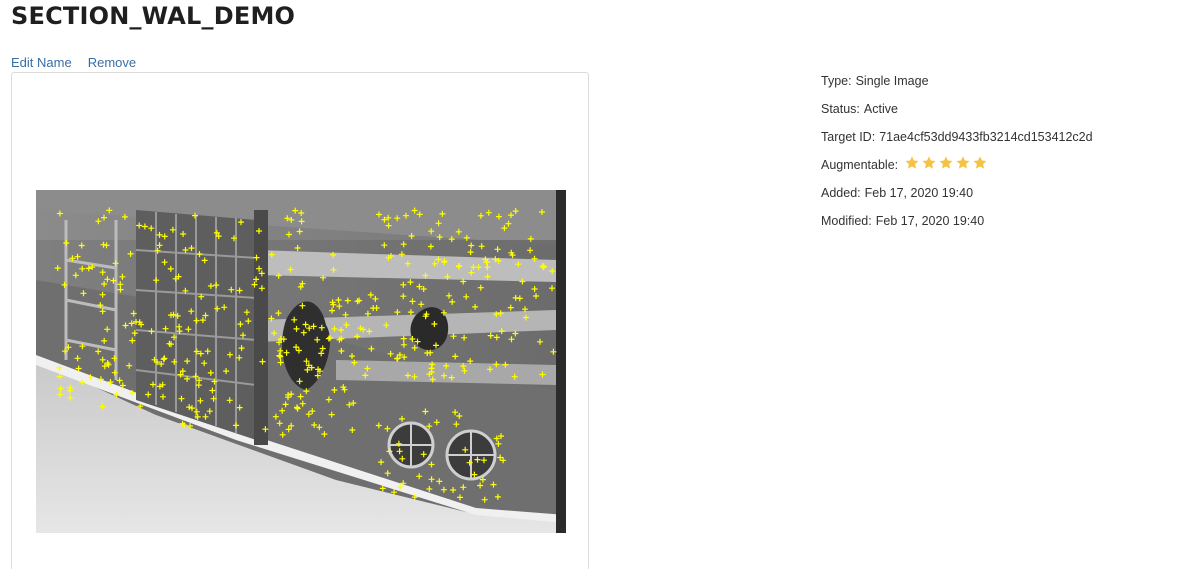 This screenshot has height=569, width=1199. I want to click on added-value: Feb 17, 2020 19:40, so click(919, 193).